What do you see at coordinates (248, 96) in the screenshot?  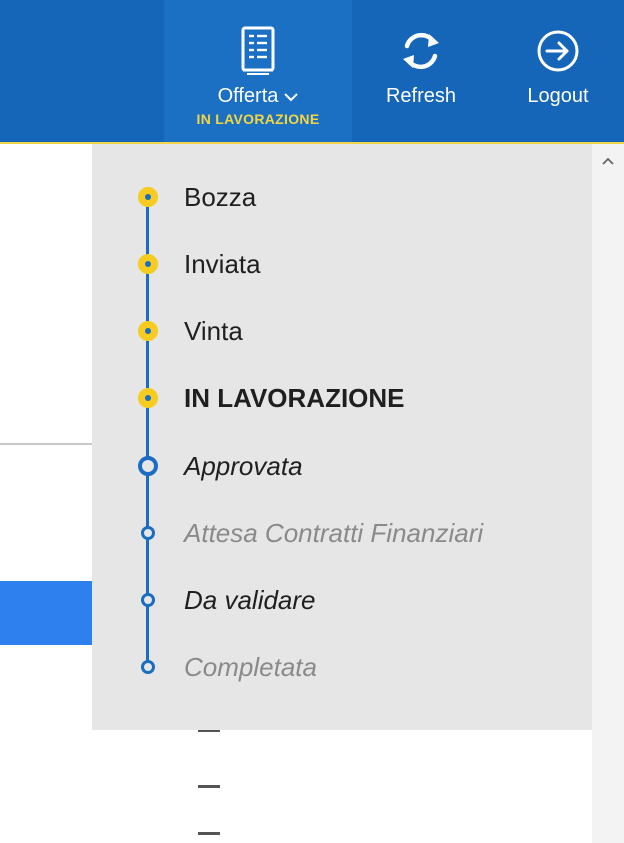 I see `offerta-label: Offerta` at bounding box center [248, 96].